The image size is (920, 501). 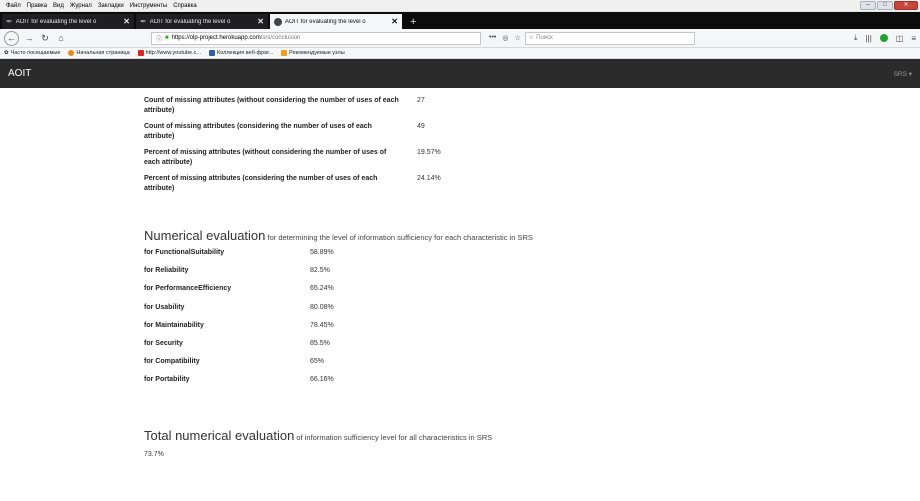 I want to click on browser-tab-2: ✒ AOIT for evaluating the level o ✕, so click(x=202, y=21).